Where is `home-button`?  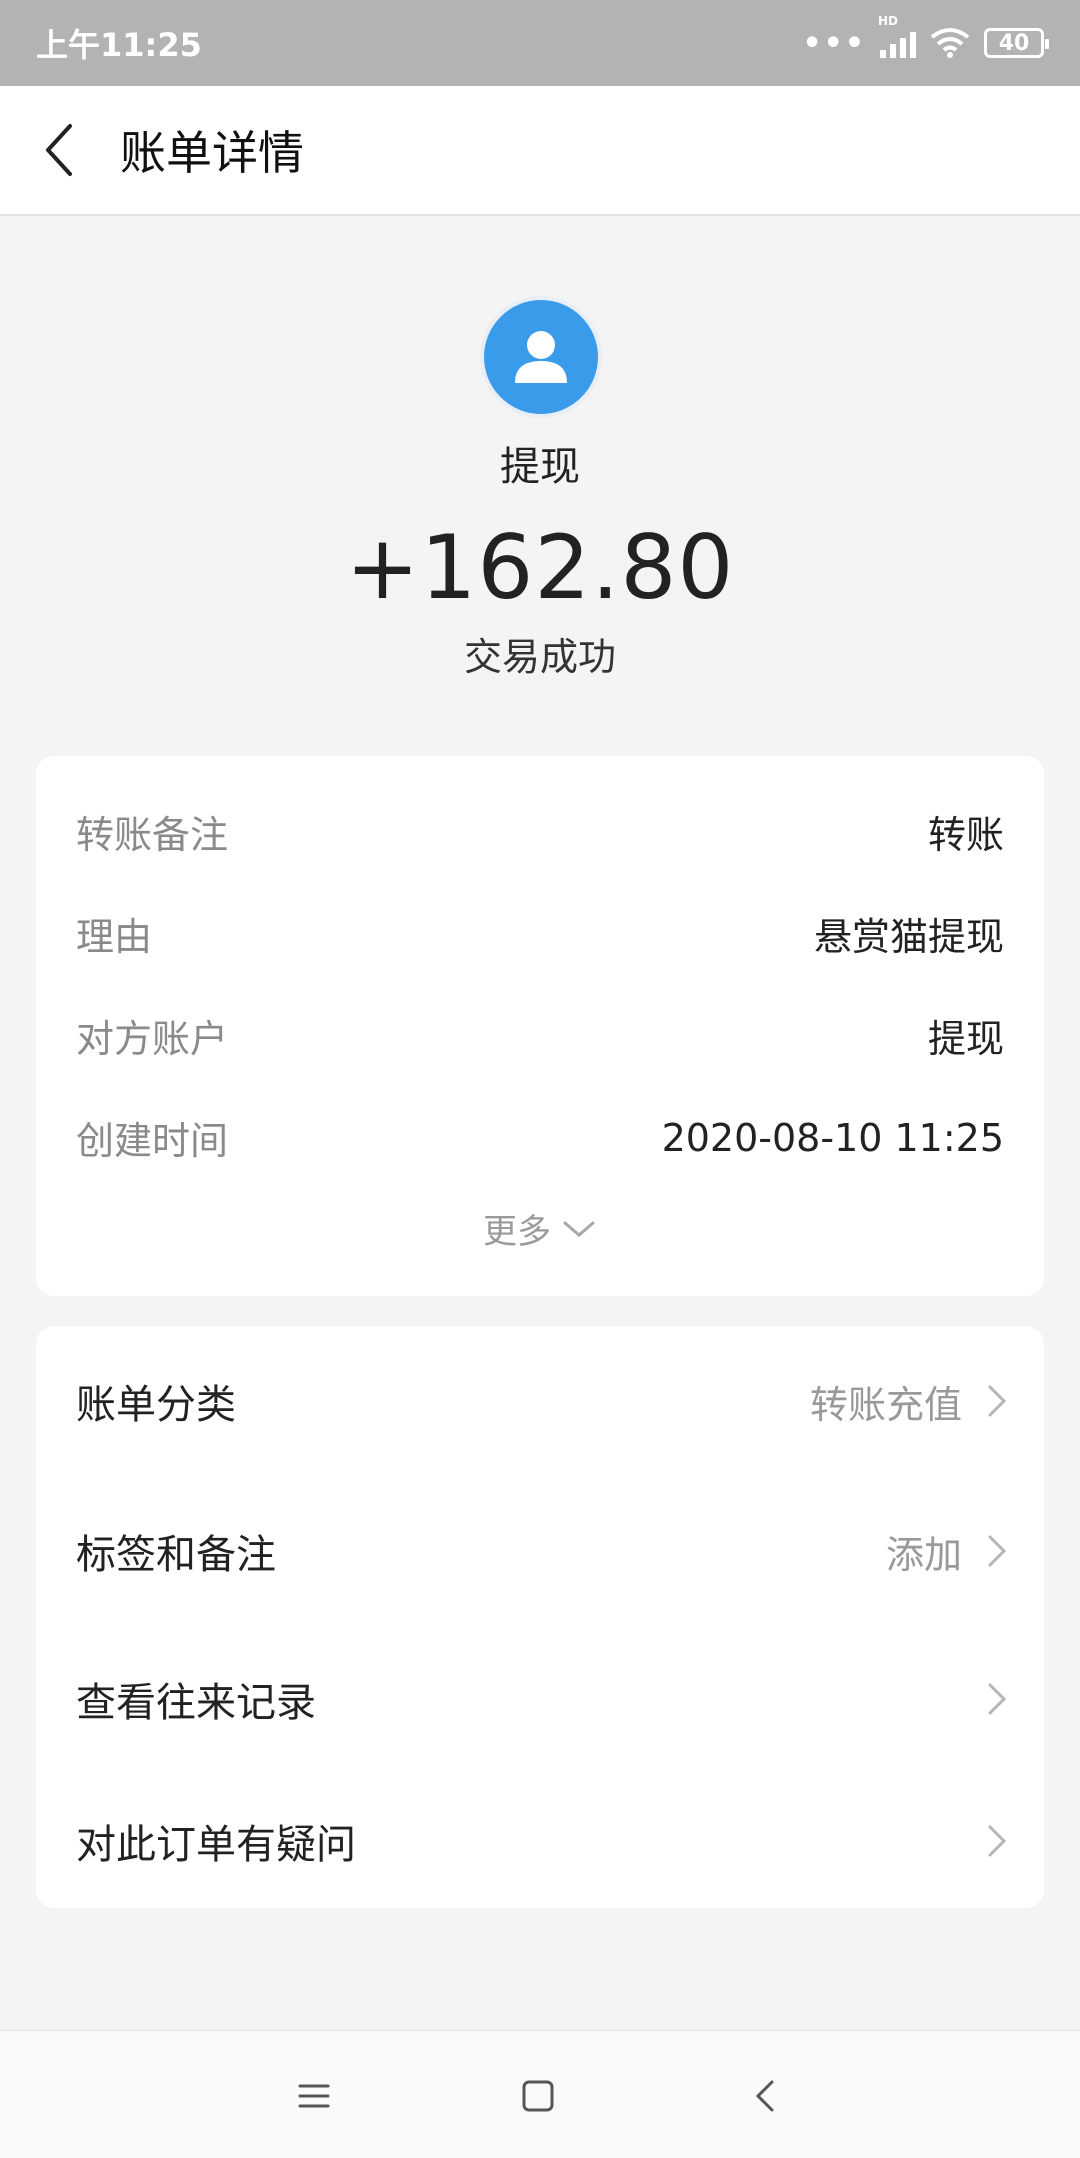 home-button is located at coordinates (538, 2096).